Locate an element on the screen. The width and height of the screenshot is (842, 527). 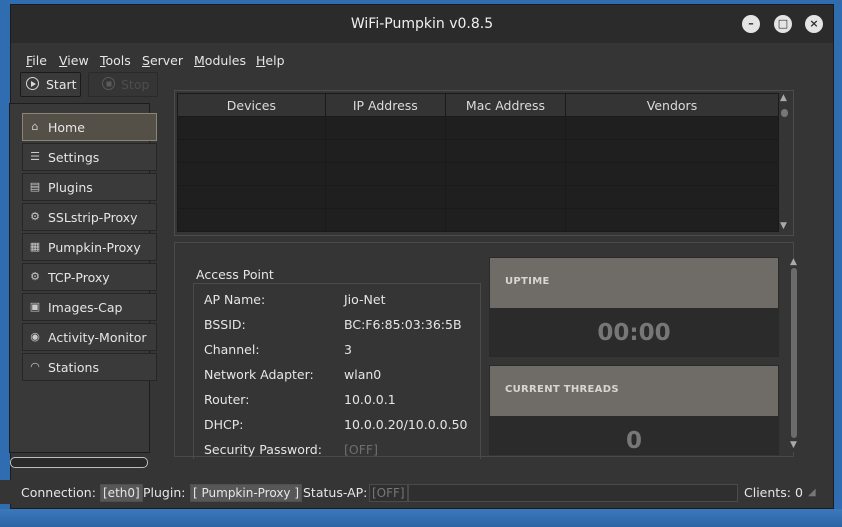
tcp-proxy-icon: ⚙ is located at coordinates (35, 276).